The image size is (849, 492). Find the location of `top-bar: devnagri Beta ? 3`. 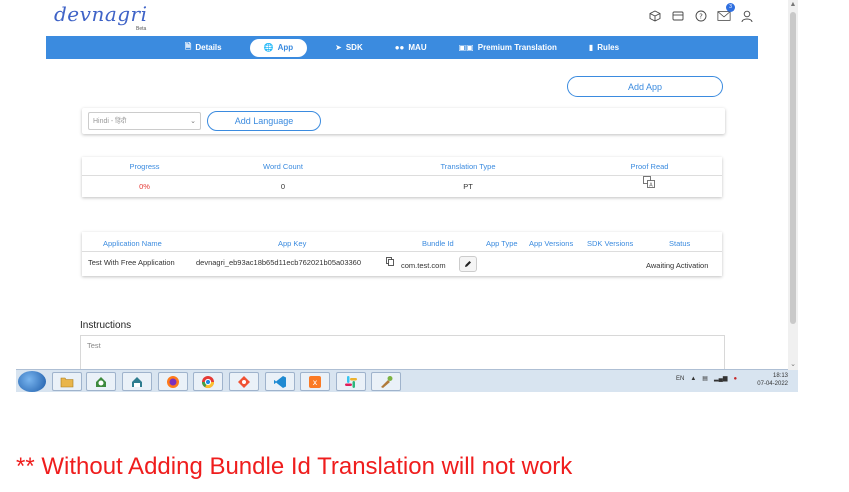

top-bar: devnagri Beta ? 3 is located at coordinates (402, 18).